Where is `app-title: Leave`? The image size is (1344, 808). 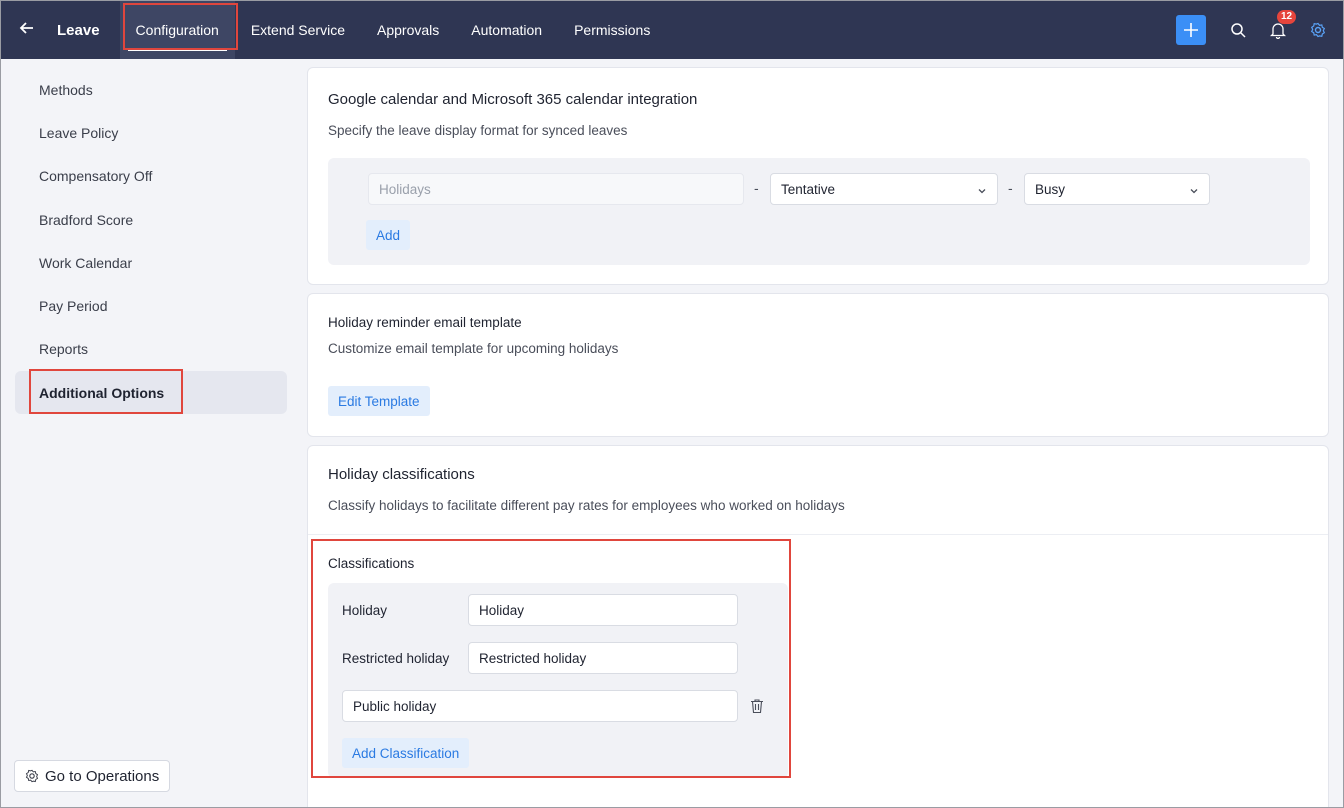 app-title: Leave is located at coordinates (78, 30).